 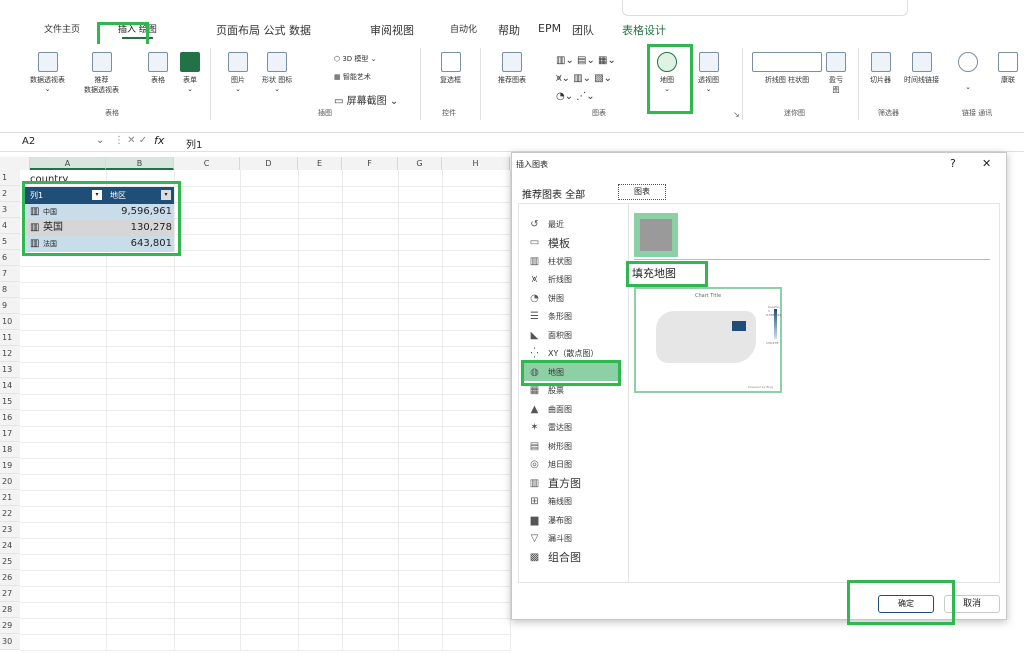 What do you see at coordinates (986, 163) in the screenshot?
I see `close-icon: ✕` at bounding box center [986, 163].